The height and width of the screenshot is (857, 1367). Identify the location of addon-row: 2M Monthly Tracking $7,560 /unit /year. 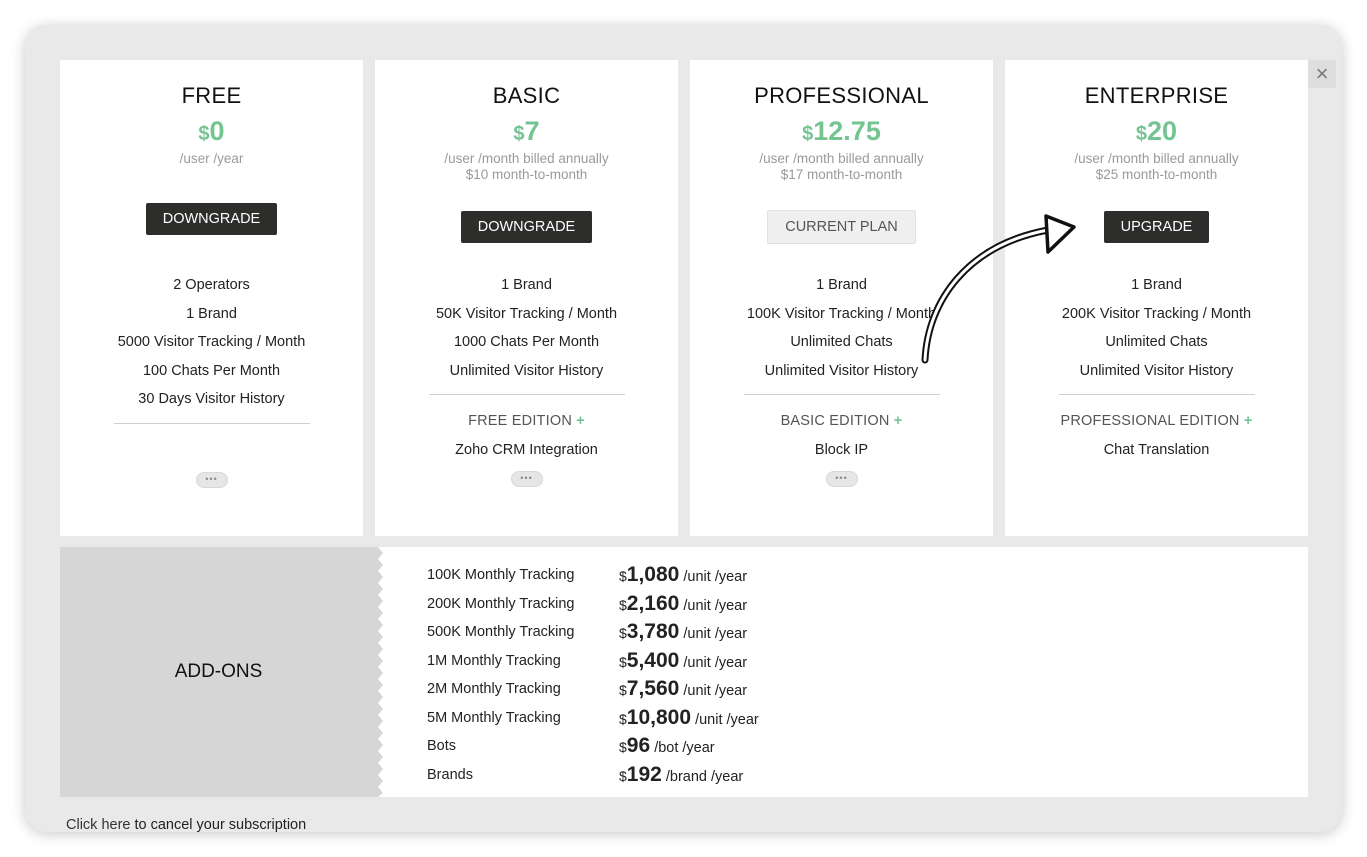
(593, 689).